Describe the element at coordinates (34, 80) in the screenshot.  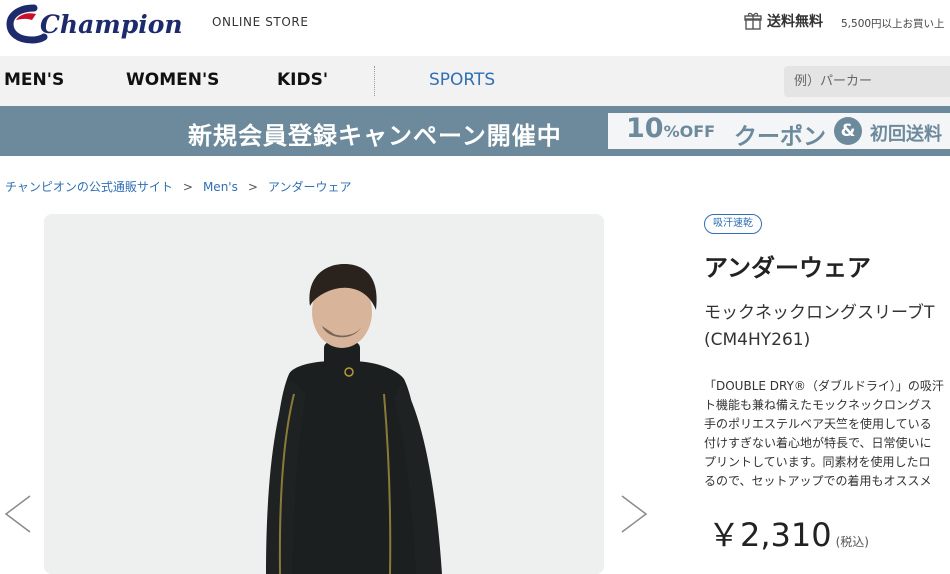
I see `nav-item-mens: MEN'S` at that location.